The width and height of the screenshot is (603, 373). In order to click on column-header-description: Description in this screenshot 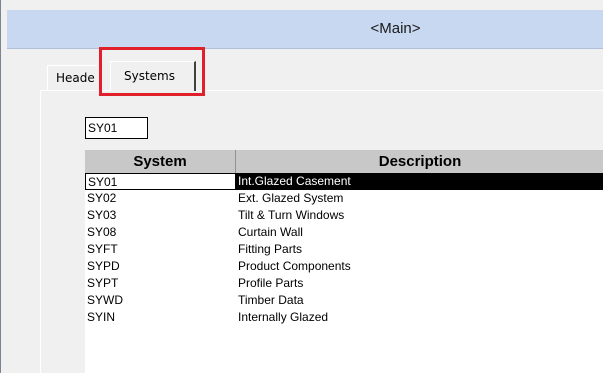, I will do `click(419, 161)`.